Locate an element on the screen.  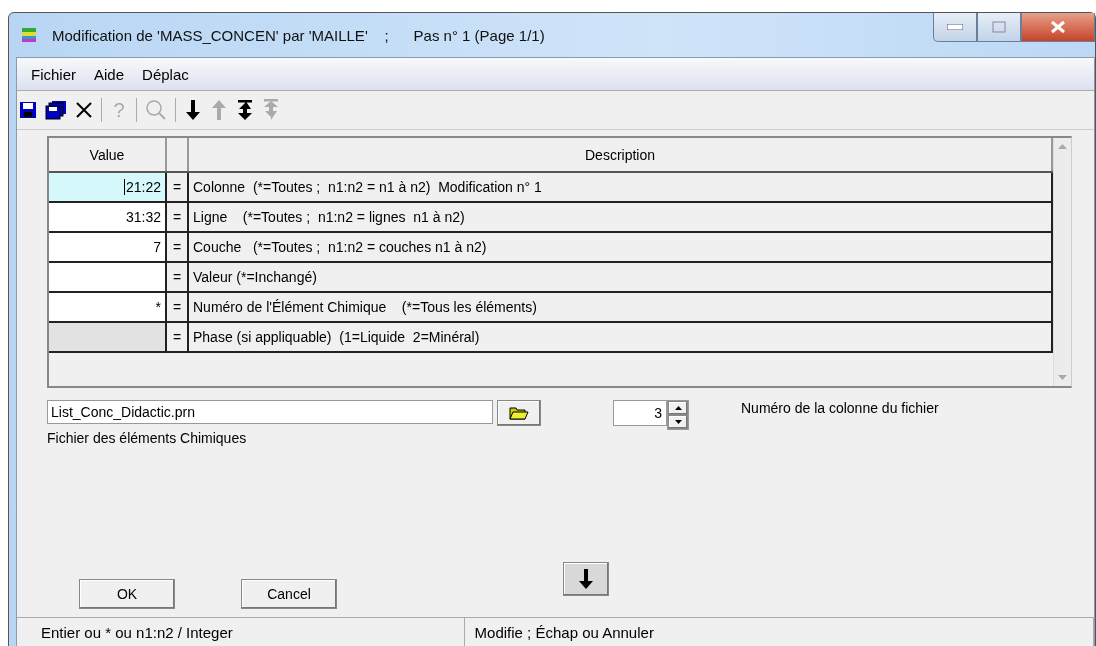
save-icon is located at coordinates (28, 110).